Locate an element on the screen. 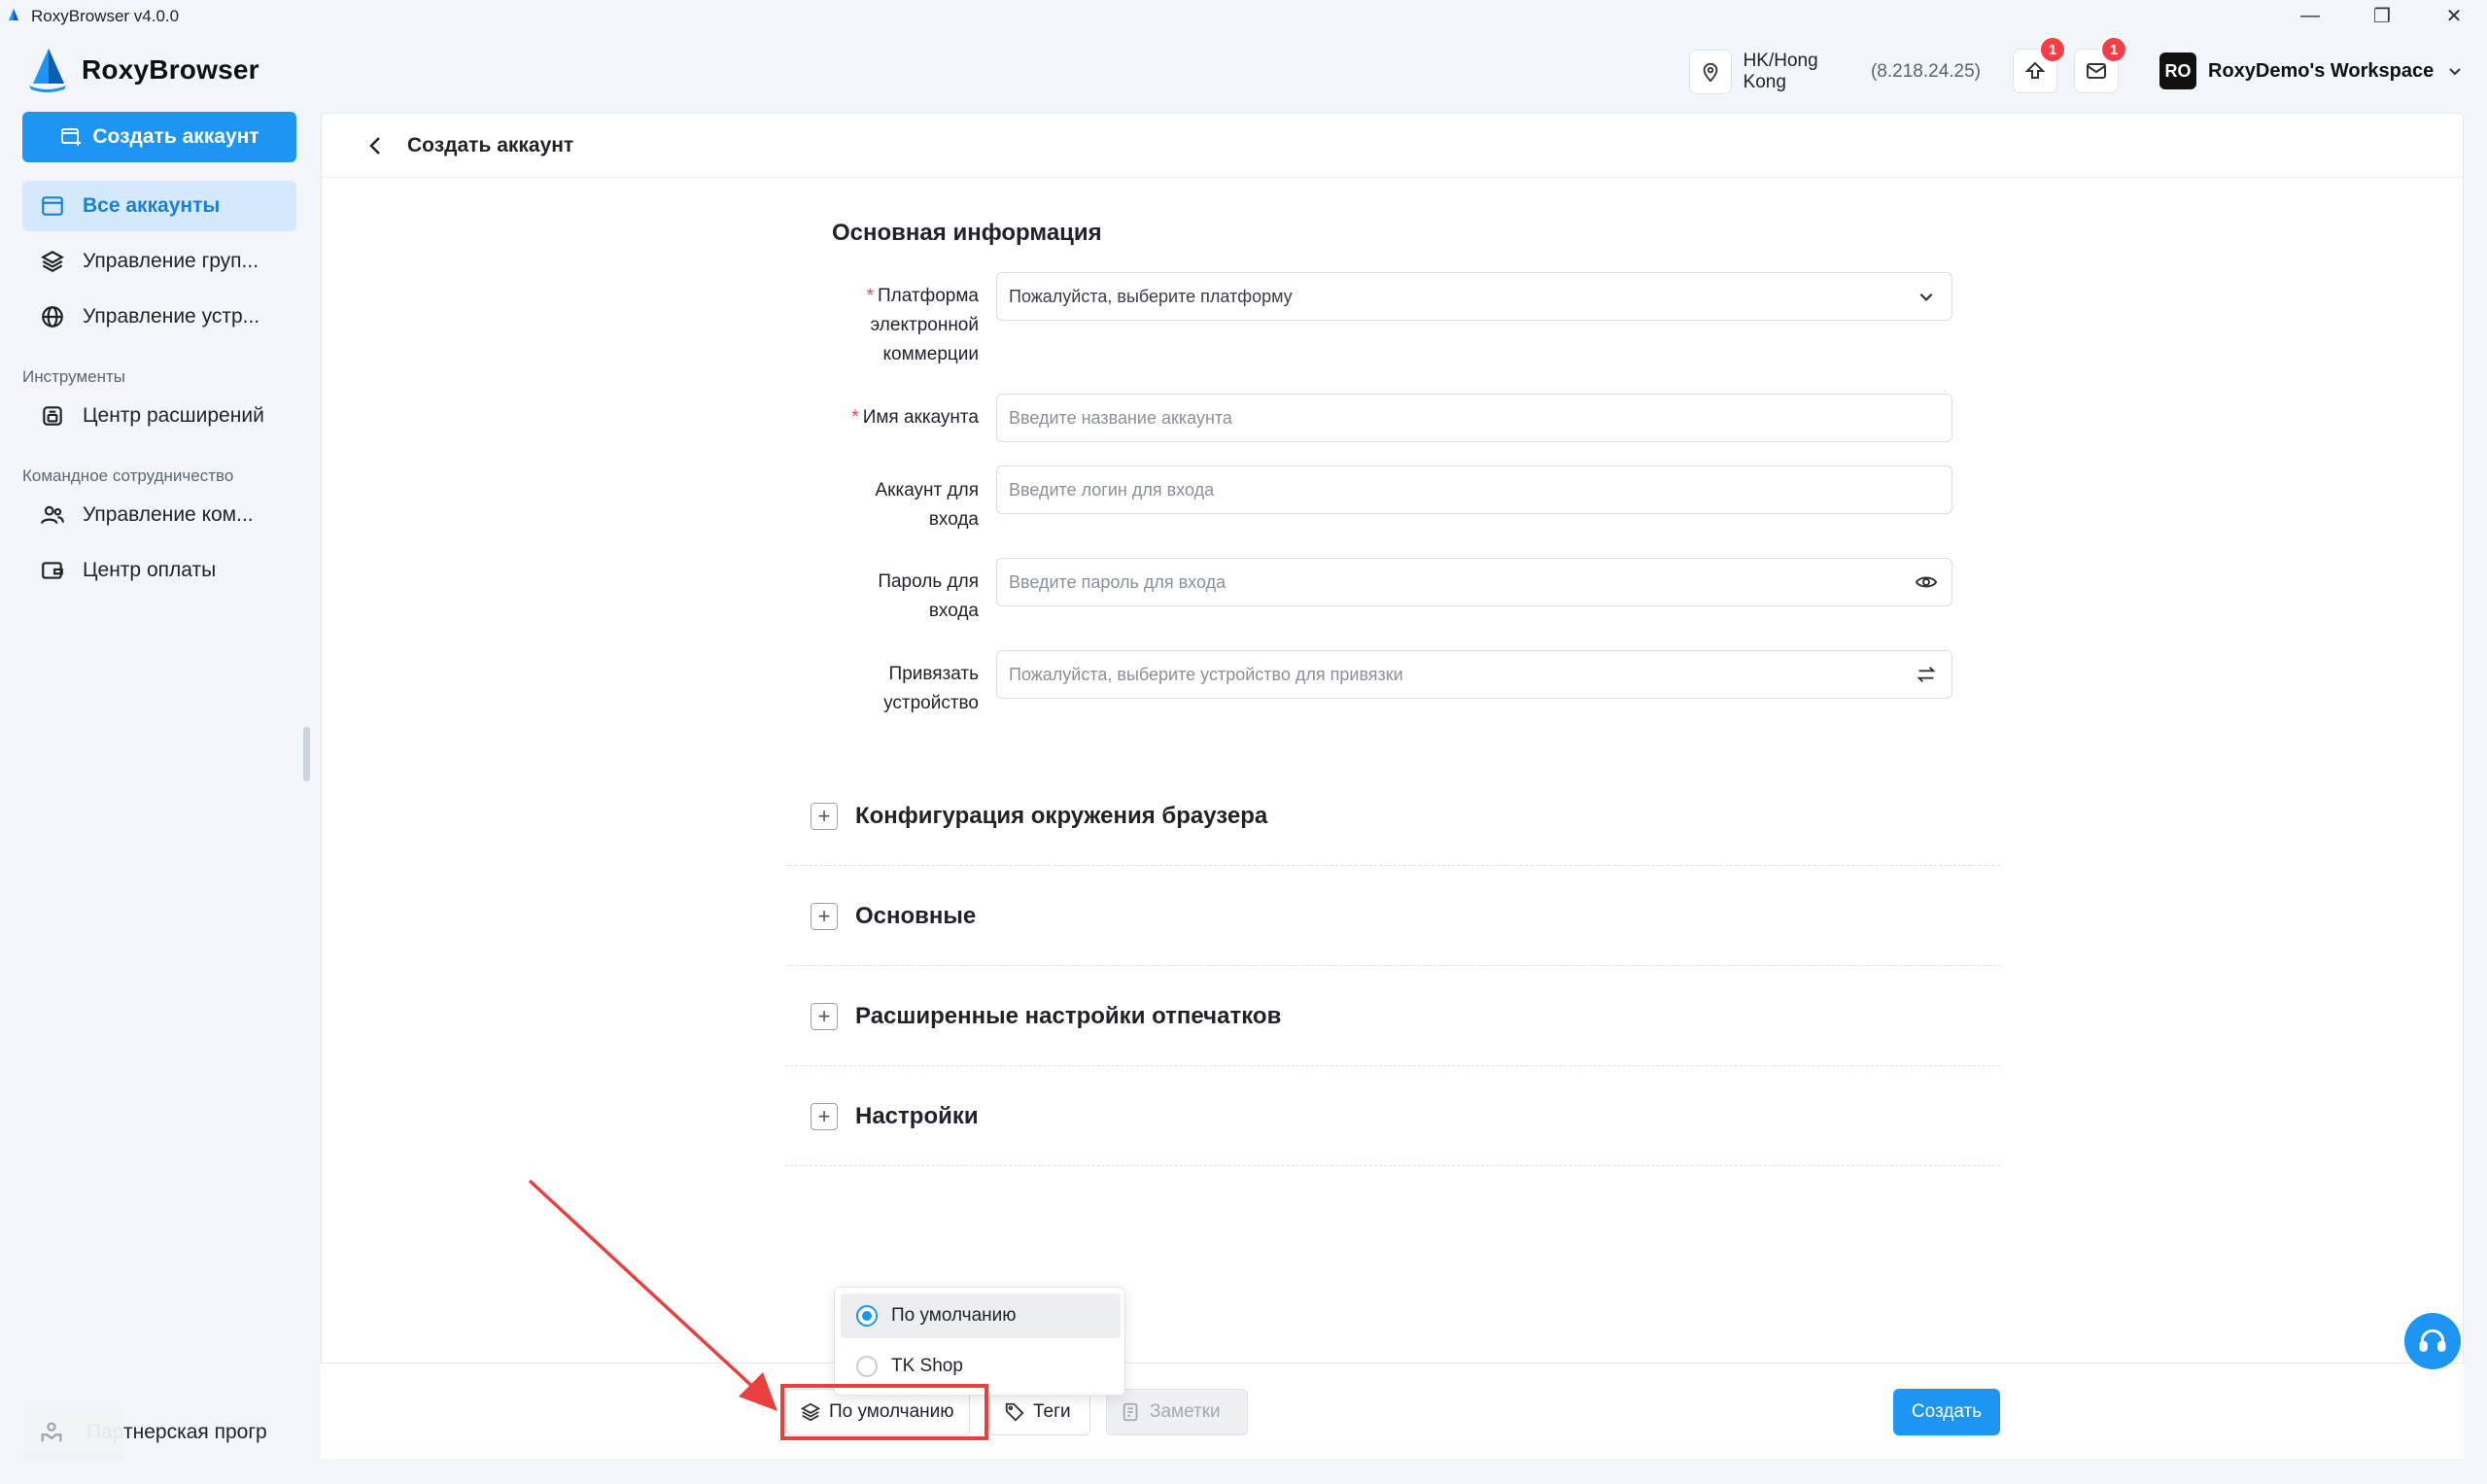  workspace-name: RoxyDemo's Workspace is located at coordinates (2321, 70).